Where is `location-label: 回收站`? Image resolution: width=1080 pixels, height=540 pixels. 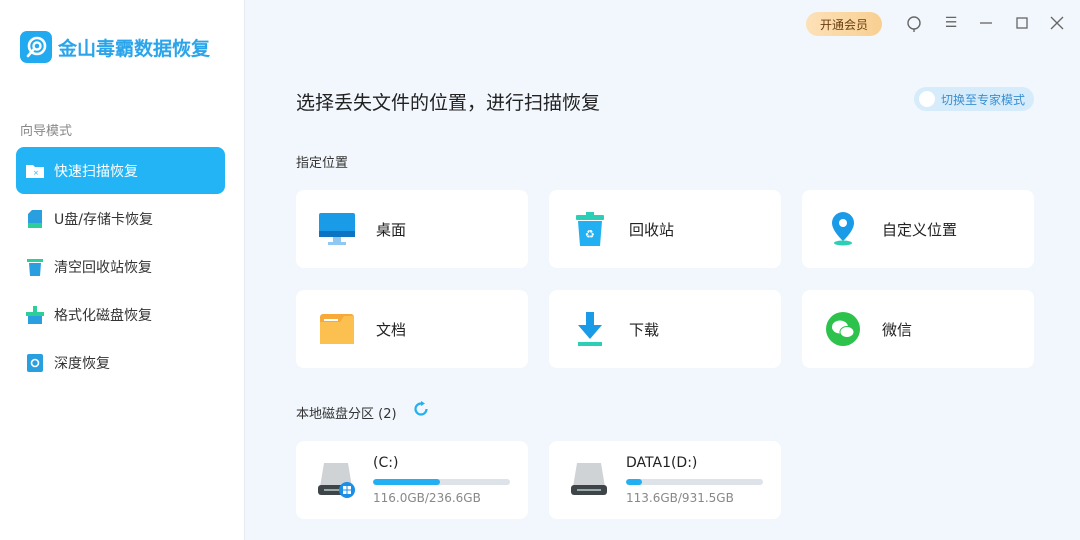 location-label: 回收站 is located at coordinates (652, 229).